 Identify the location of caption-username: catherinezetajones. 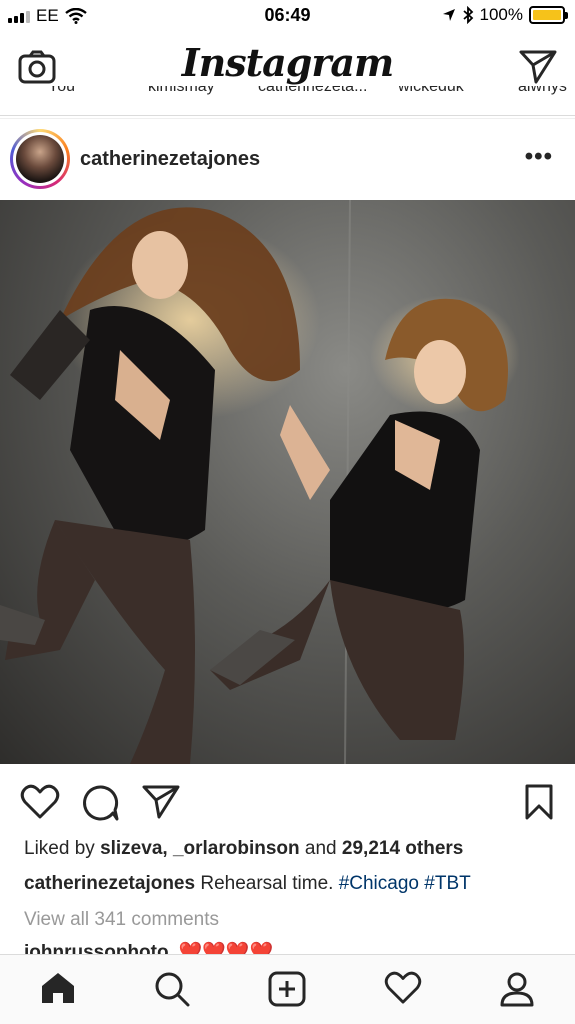
(109, 883).